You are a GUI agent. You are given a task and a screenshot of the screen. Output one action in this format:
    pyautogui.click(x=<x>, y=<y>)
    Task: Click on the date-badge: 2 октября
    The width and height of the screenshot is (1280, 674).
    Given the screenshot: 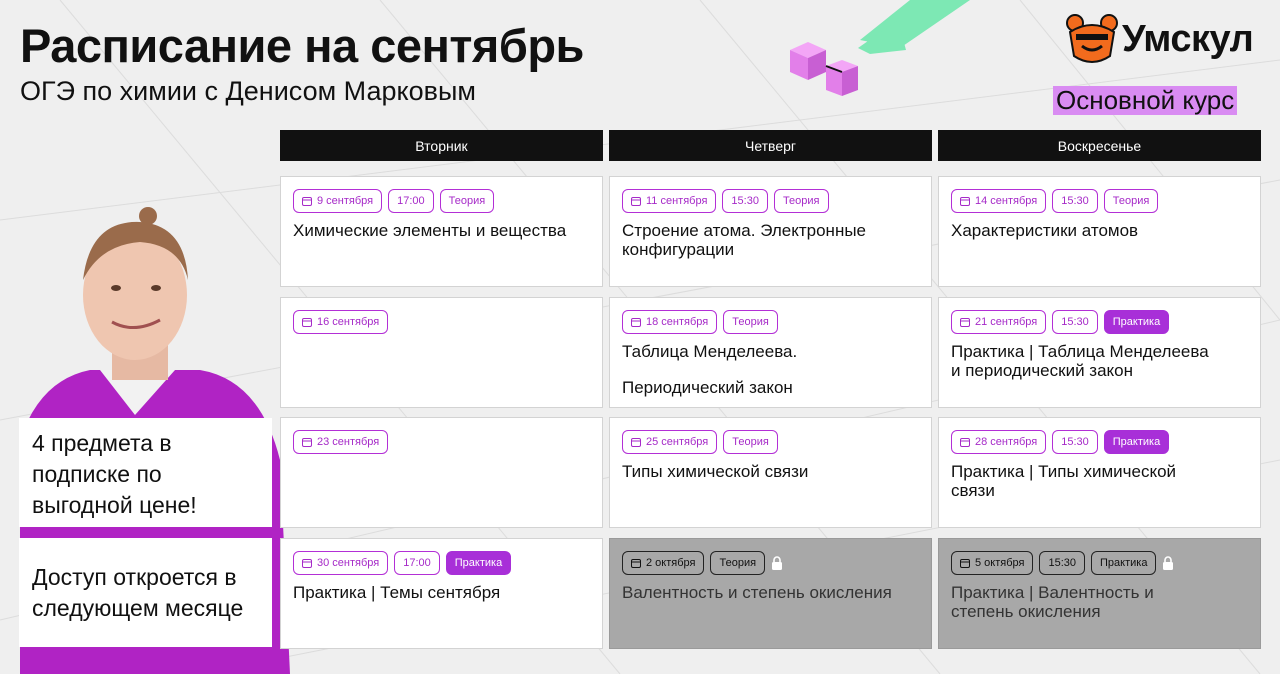 What is the action you would take?
    pyautogui.click(x=663, y=563)
    